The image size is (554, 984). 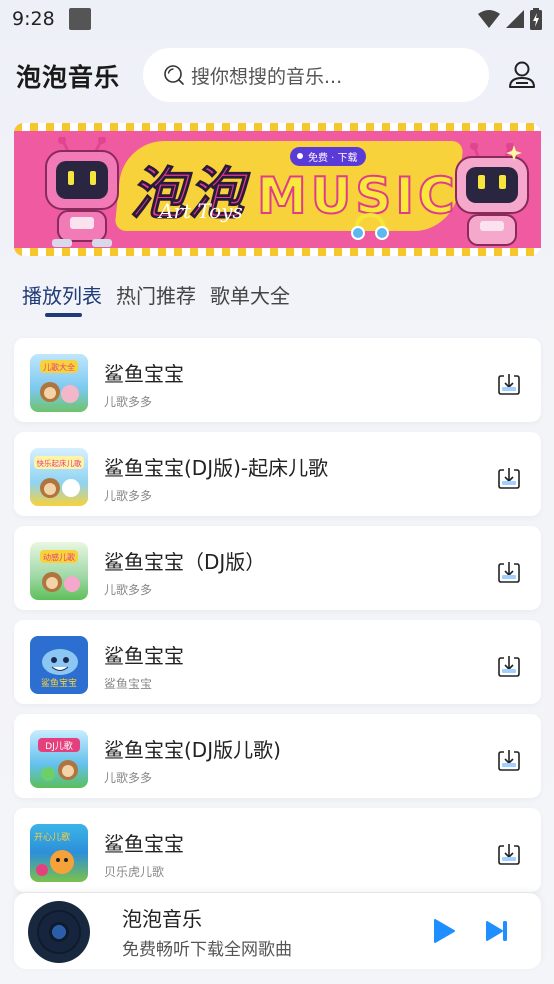 I want to click on robot-left-icon, so click(x=82, y=192).